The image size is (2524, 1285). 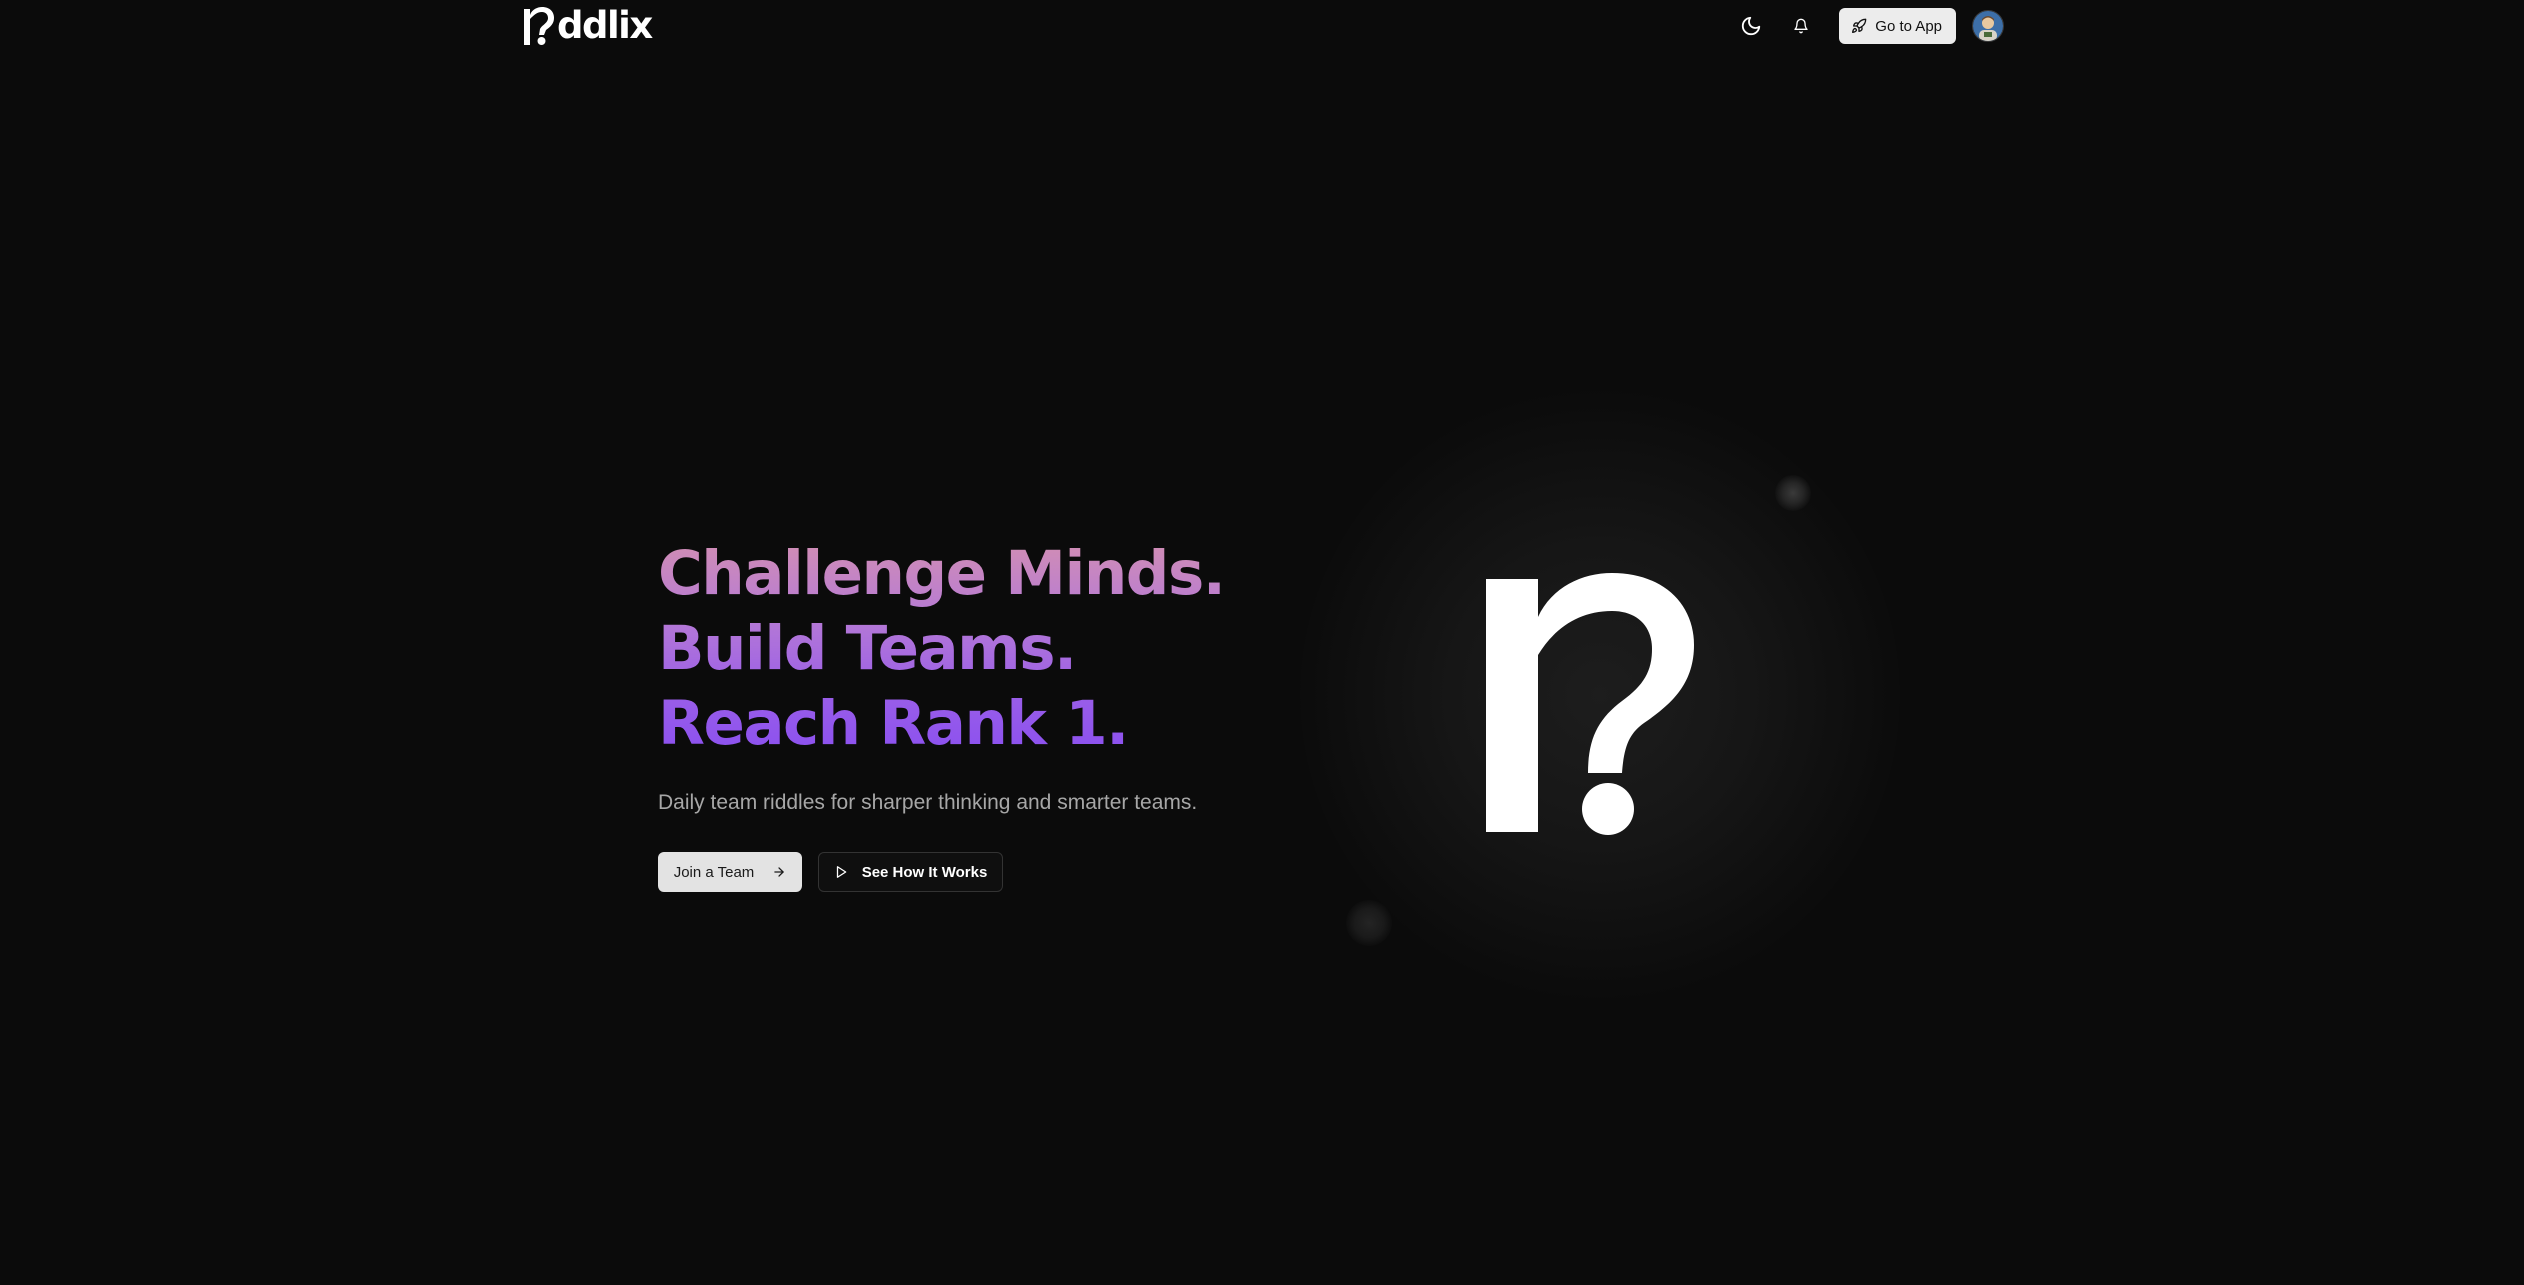 I want to click on see-how-it-works-label: See How It Works, so click(x=924, y=872).